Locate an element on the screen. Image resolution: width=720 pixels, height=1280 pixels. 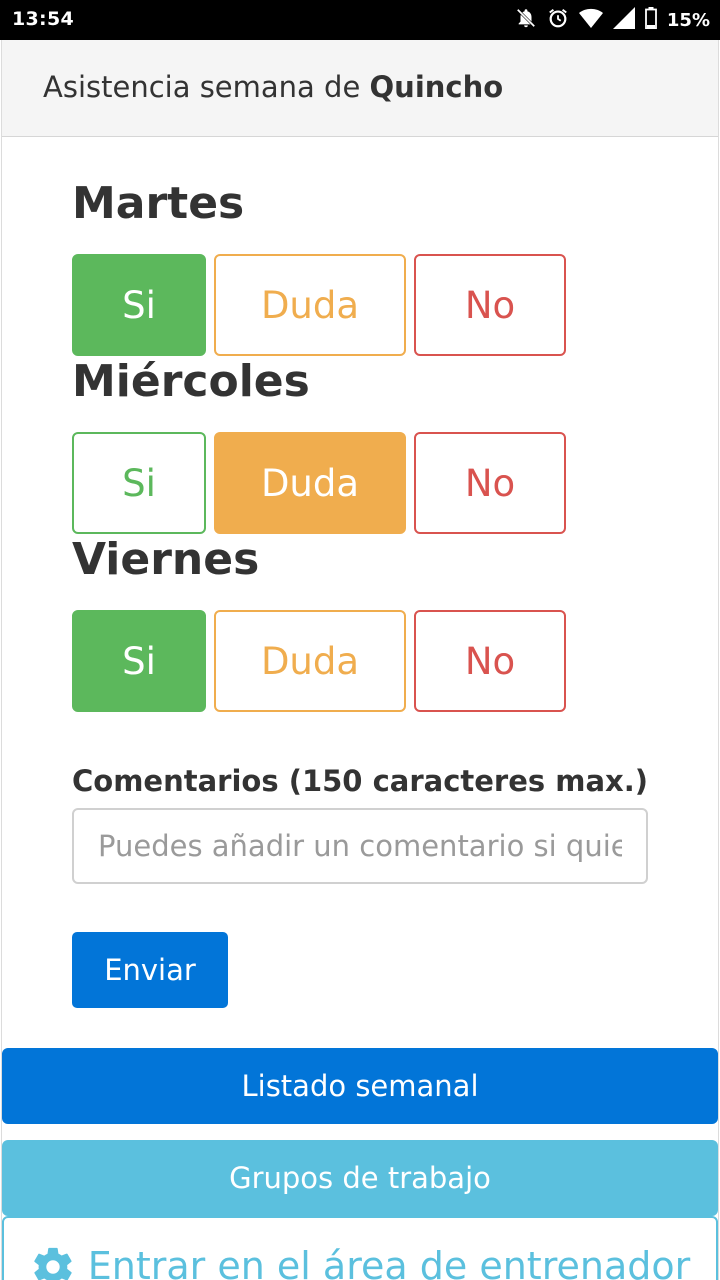
miercoles-no-button: No is located at coordinates (490, 483).